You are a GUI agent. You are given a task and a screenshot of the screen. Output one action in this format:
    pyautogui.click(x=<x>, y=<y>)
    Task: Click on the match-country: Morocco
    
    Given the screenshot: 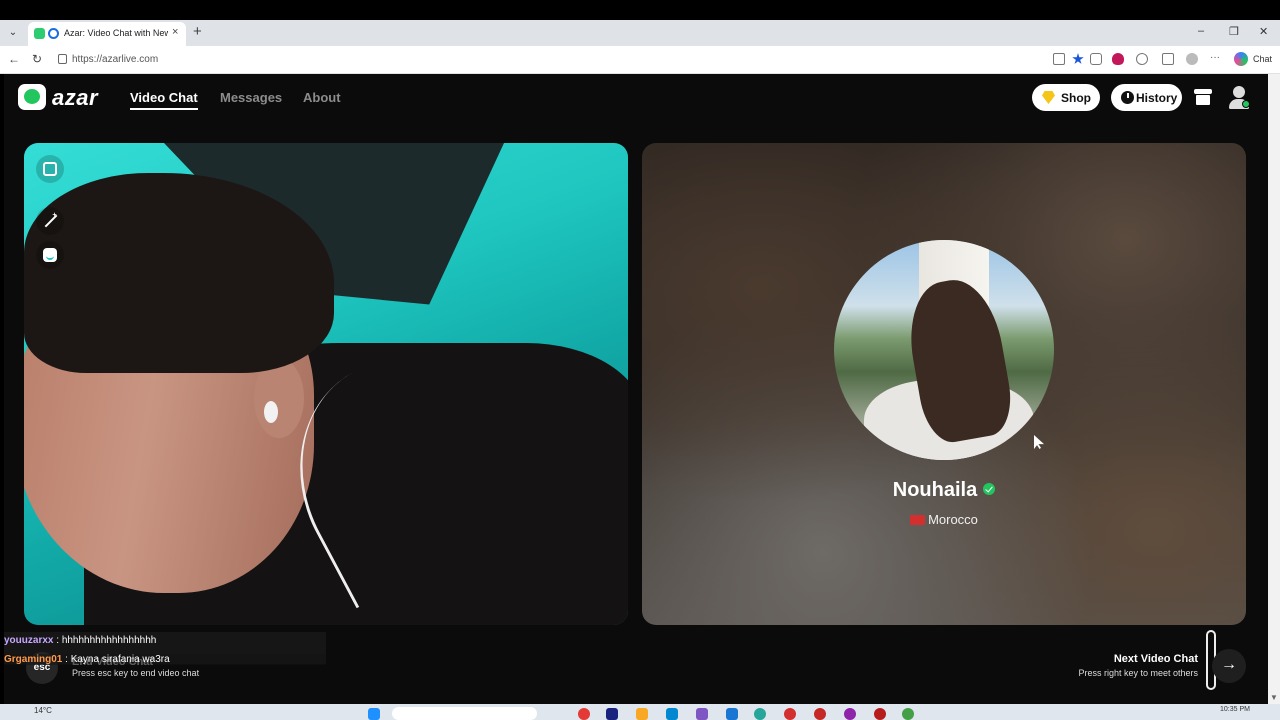 What is the action you would take?
    pyautogui.click(x=953, y=519)
    